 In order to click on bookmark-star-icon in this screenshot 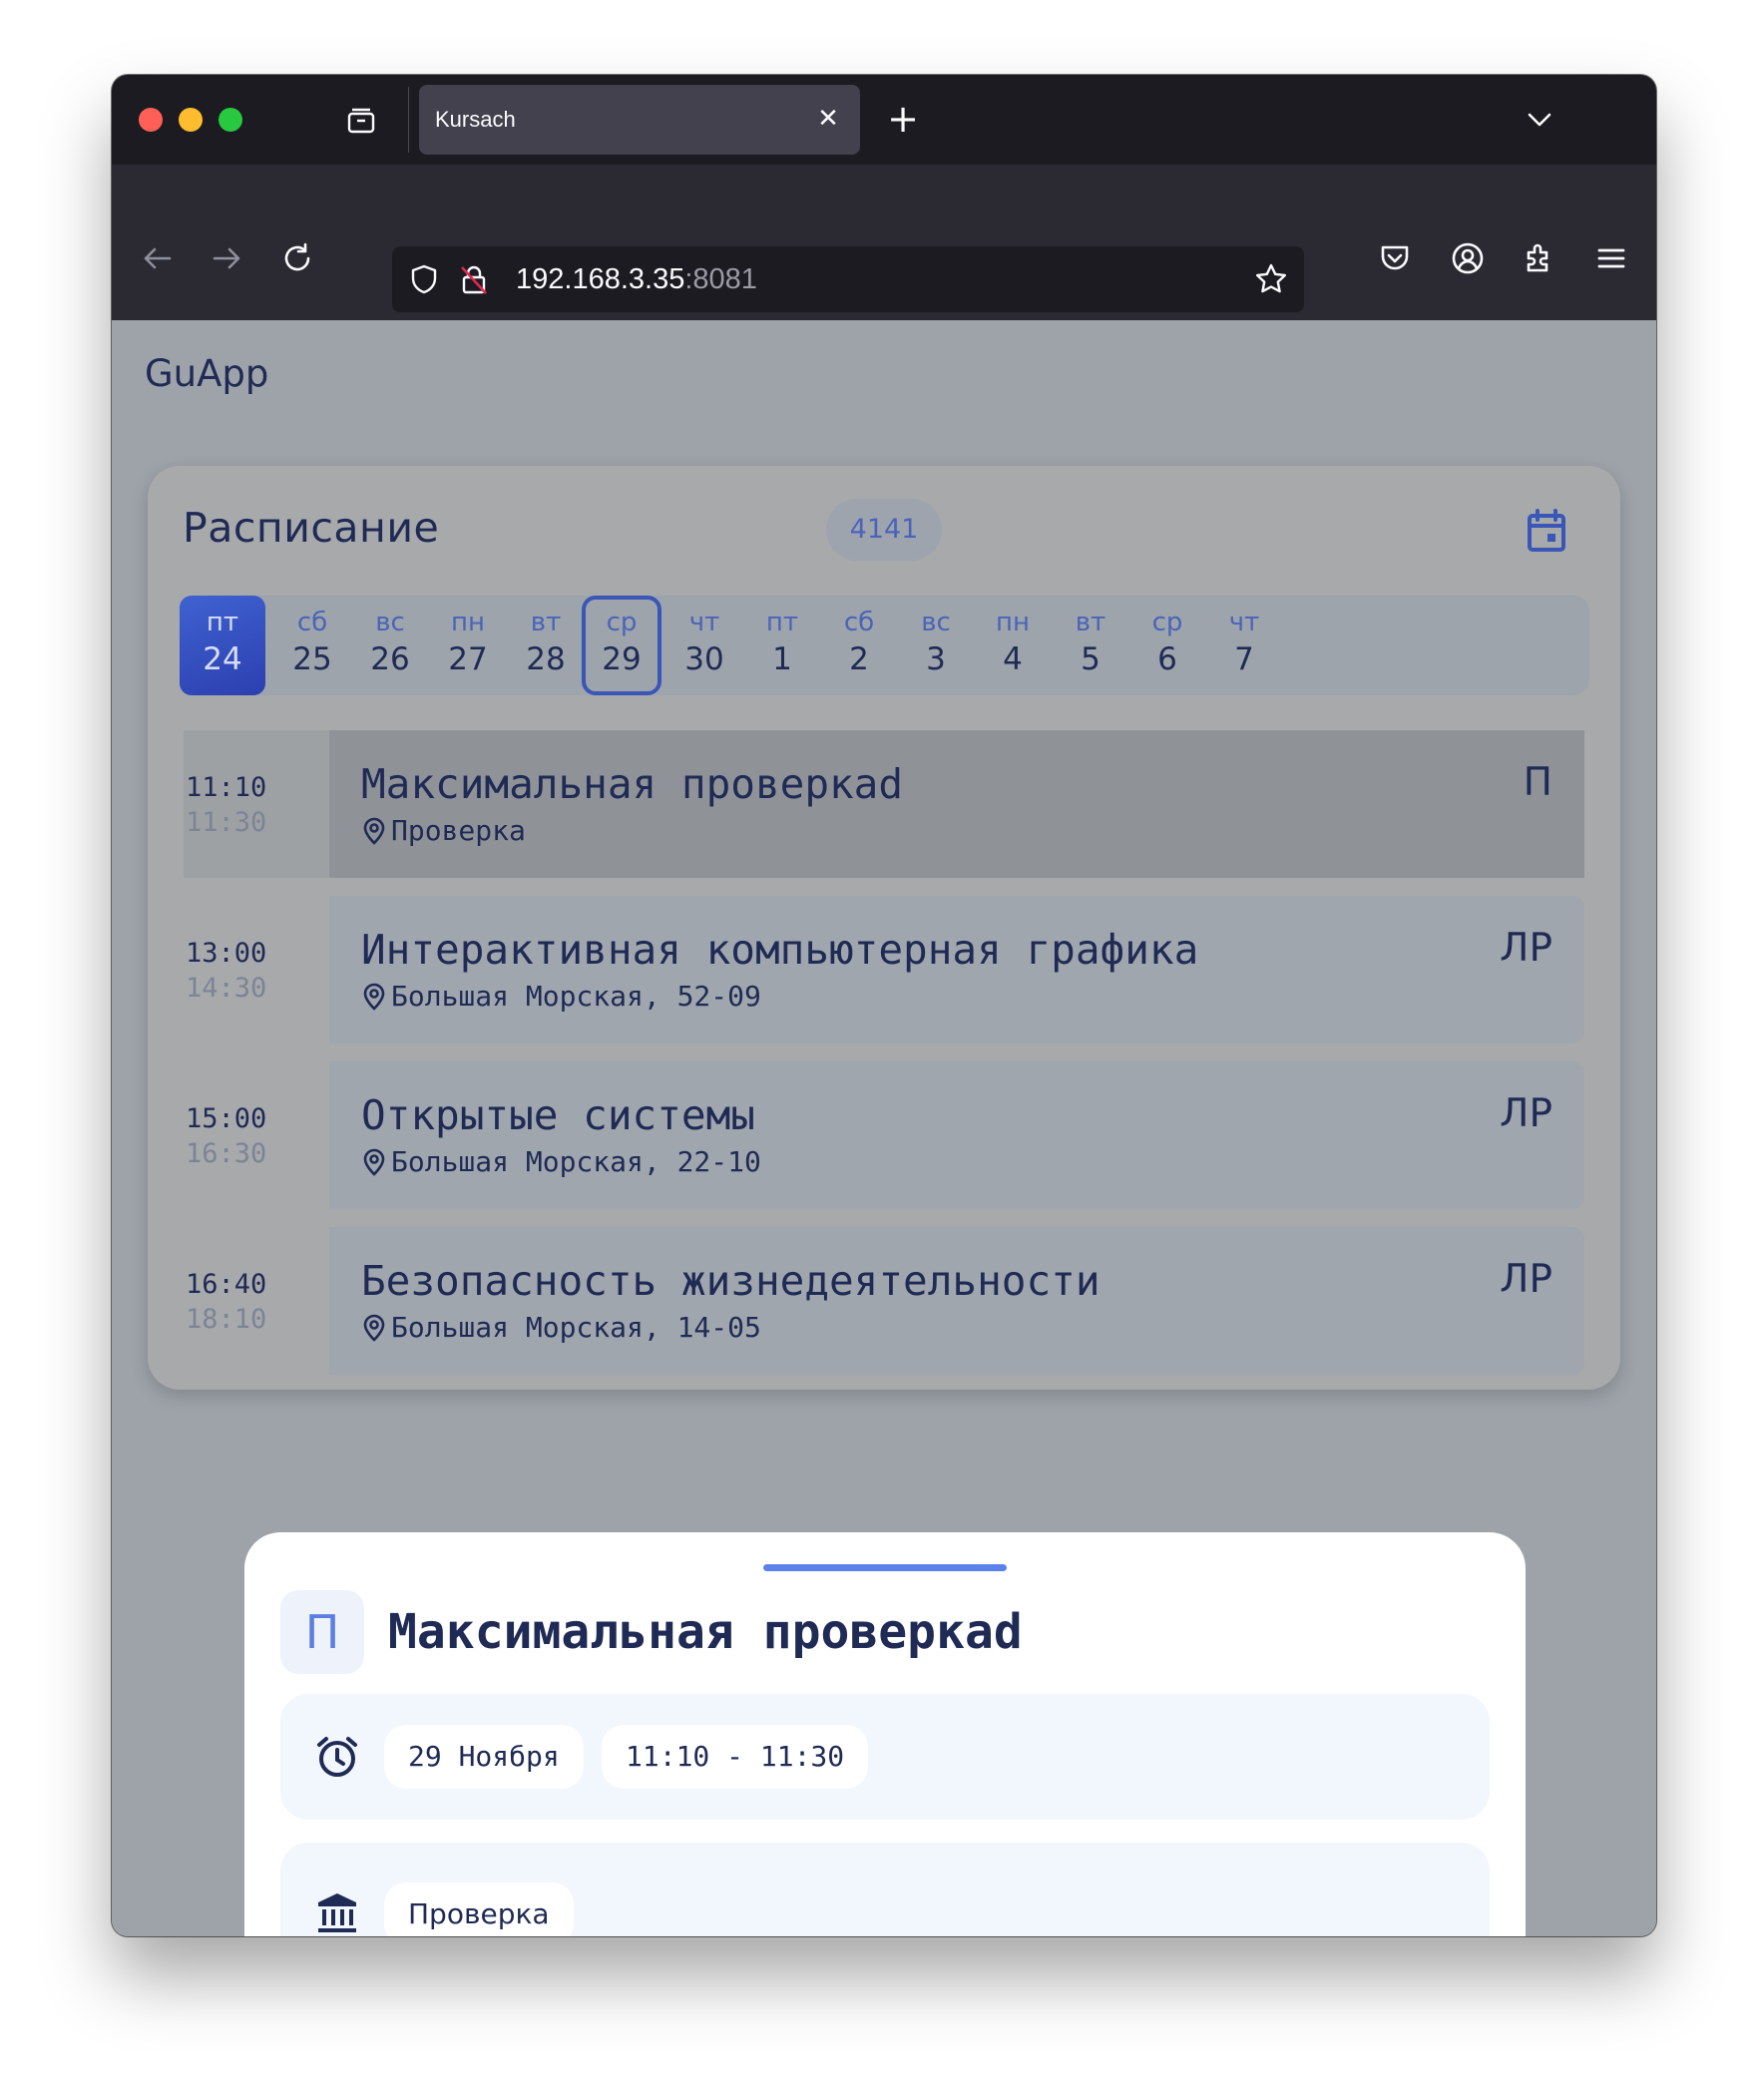, I will do `click(1271, 279)`.